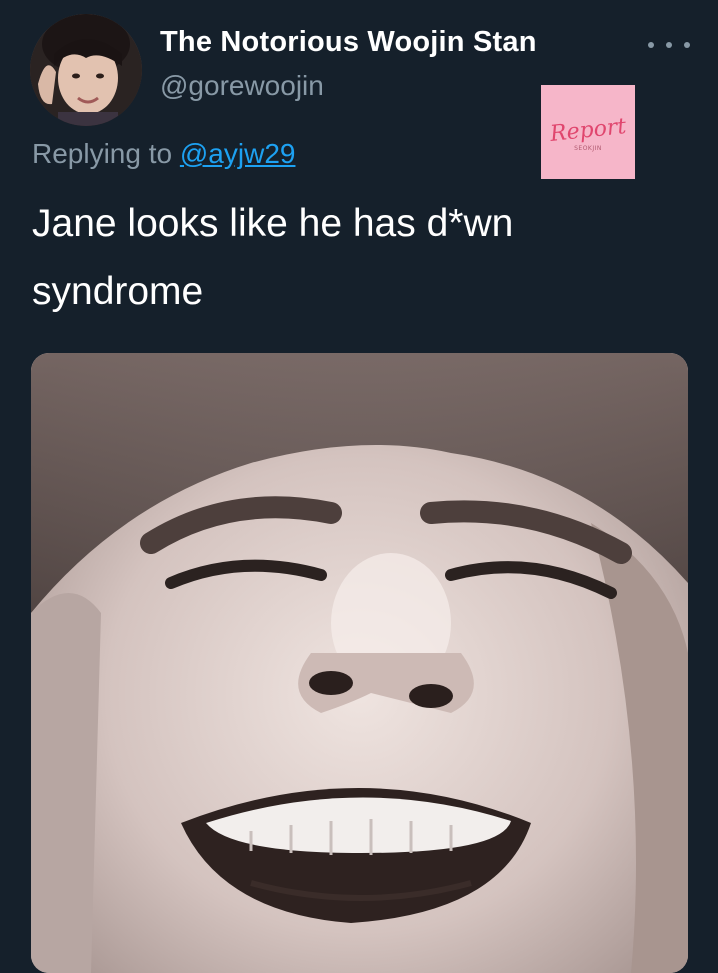 The image size is (718, 973). I want to click on user-handle: @gorewoojin, so click(242, 86).